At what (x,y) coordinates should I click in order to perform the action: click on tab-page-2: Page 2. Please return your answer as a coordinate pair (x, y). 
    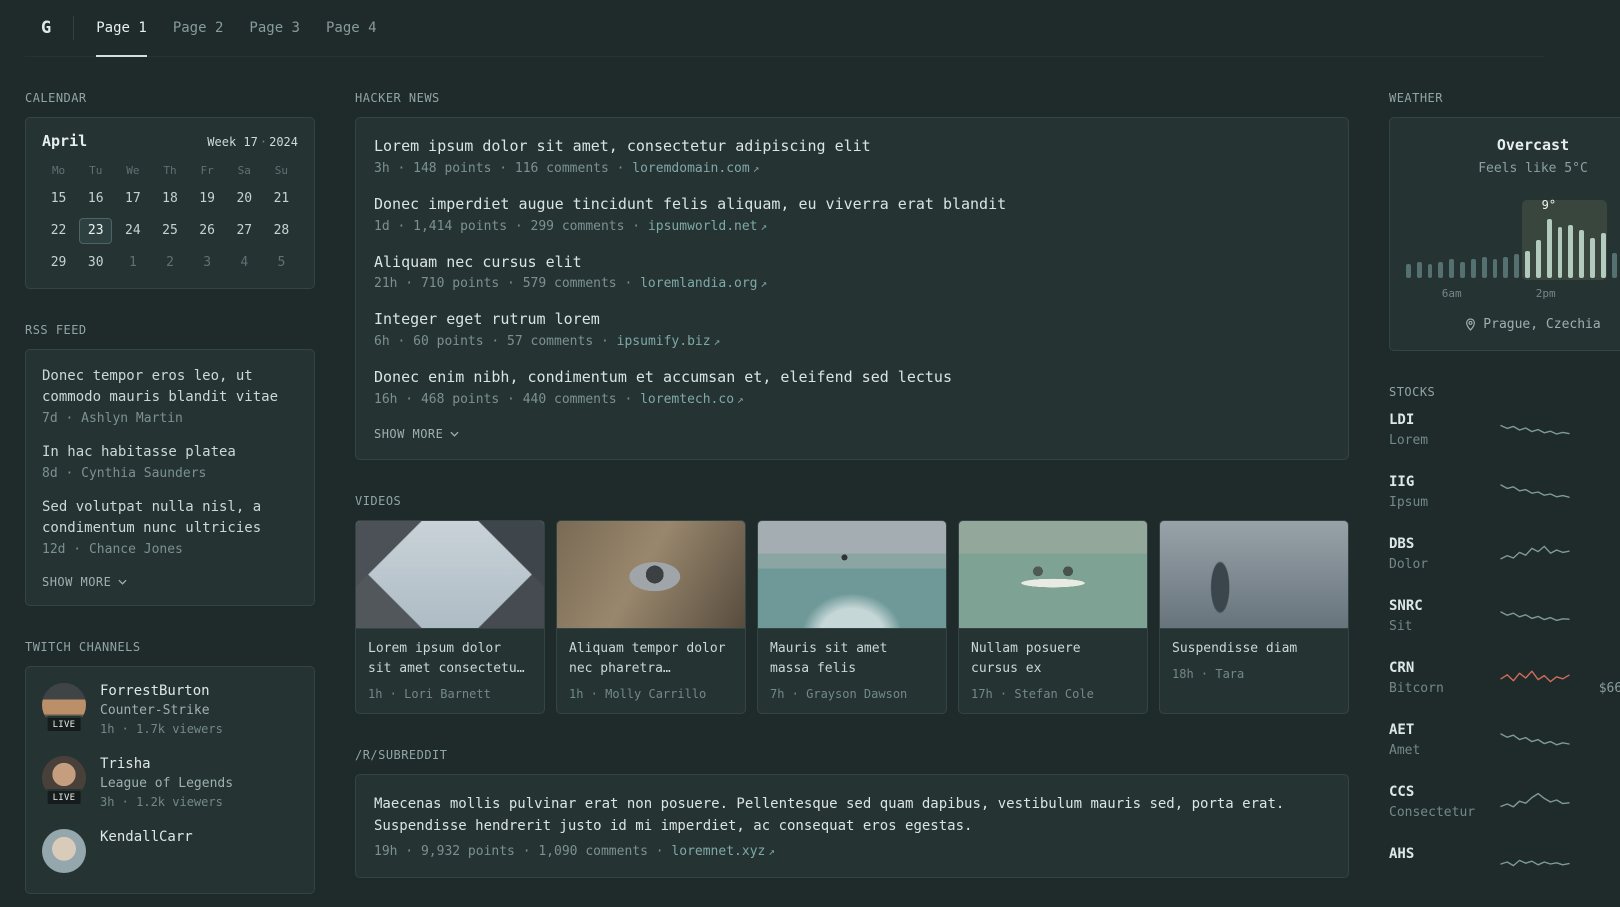
    Looking at the image, I should click on (198, 28).